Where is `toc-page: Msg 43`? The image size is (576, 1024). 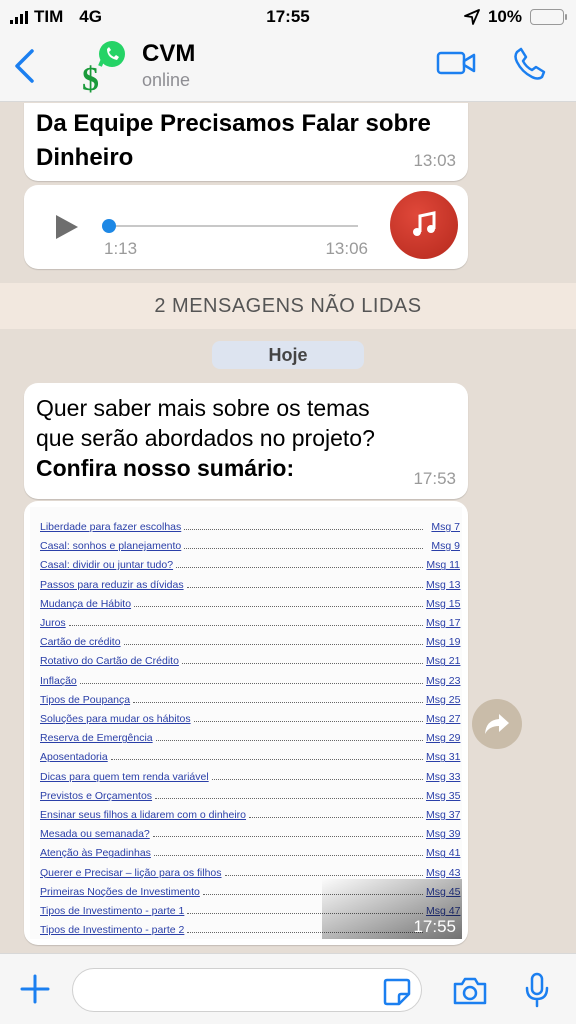
toc-page: Msg 43 is located at coordinates (443, 872).